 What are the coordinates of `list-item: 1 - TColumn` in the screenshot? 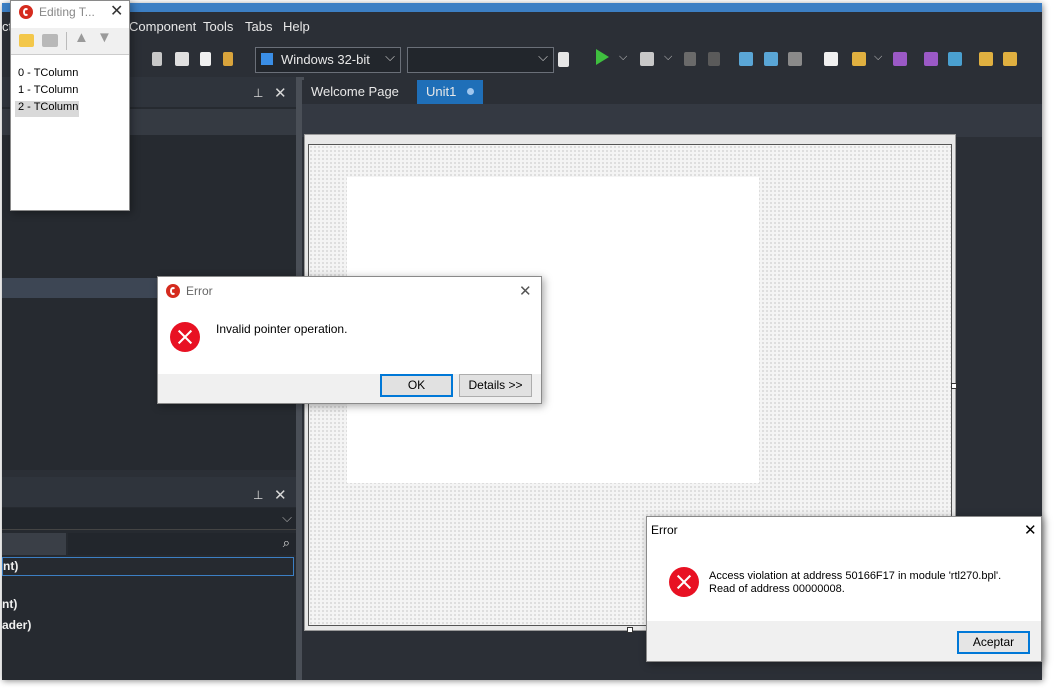 It's located at (70, 92).